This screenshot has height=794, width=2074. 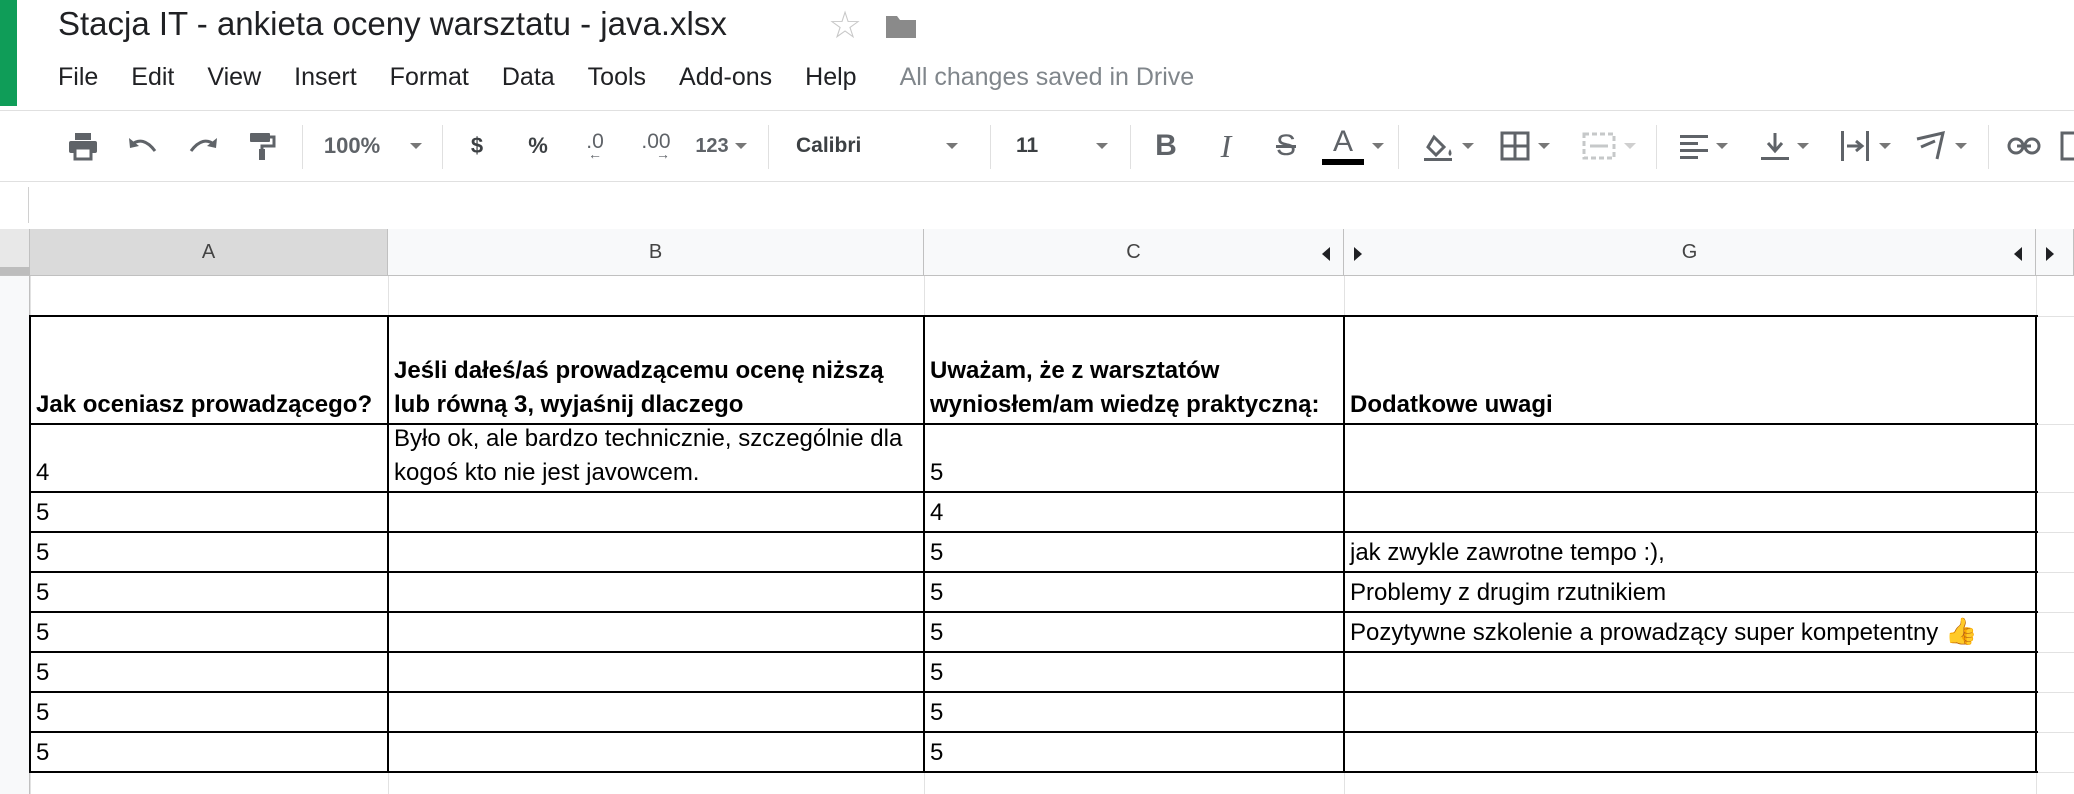 I want to click on cell-a2: 5, so click(x=209, y=512).